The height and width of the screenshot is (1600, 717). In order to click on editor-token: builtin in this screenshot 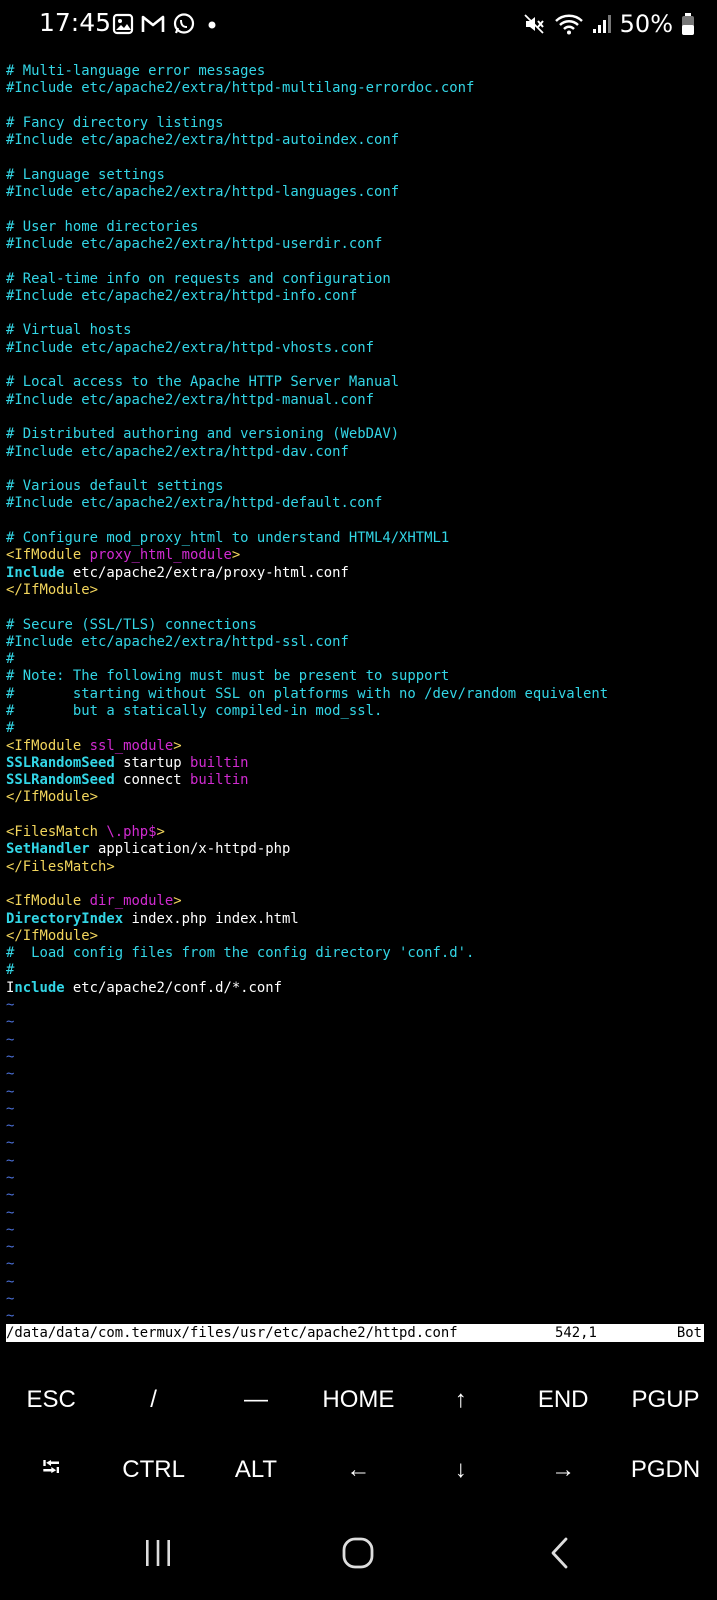, I will do `click(219, 762)`.